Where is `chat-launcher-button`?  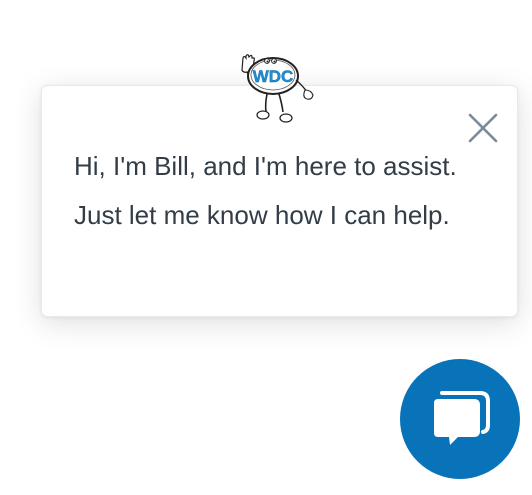
chat-launcher-button is located at coordinates (460, 419).